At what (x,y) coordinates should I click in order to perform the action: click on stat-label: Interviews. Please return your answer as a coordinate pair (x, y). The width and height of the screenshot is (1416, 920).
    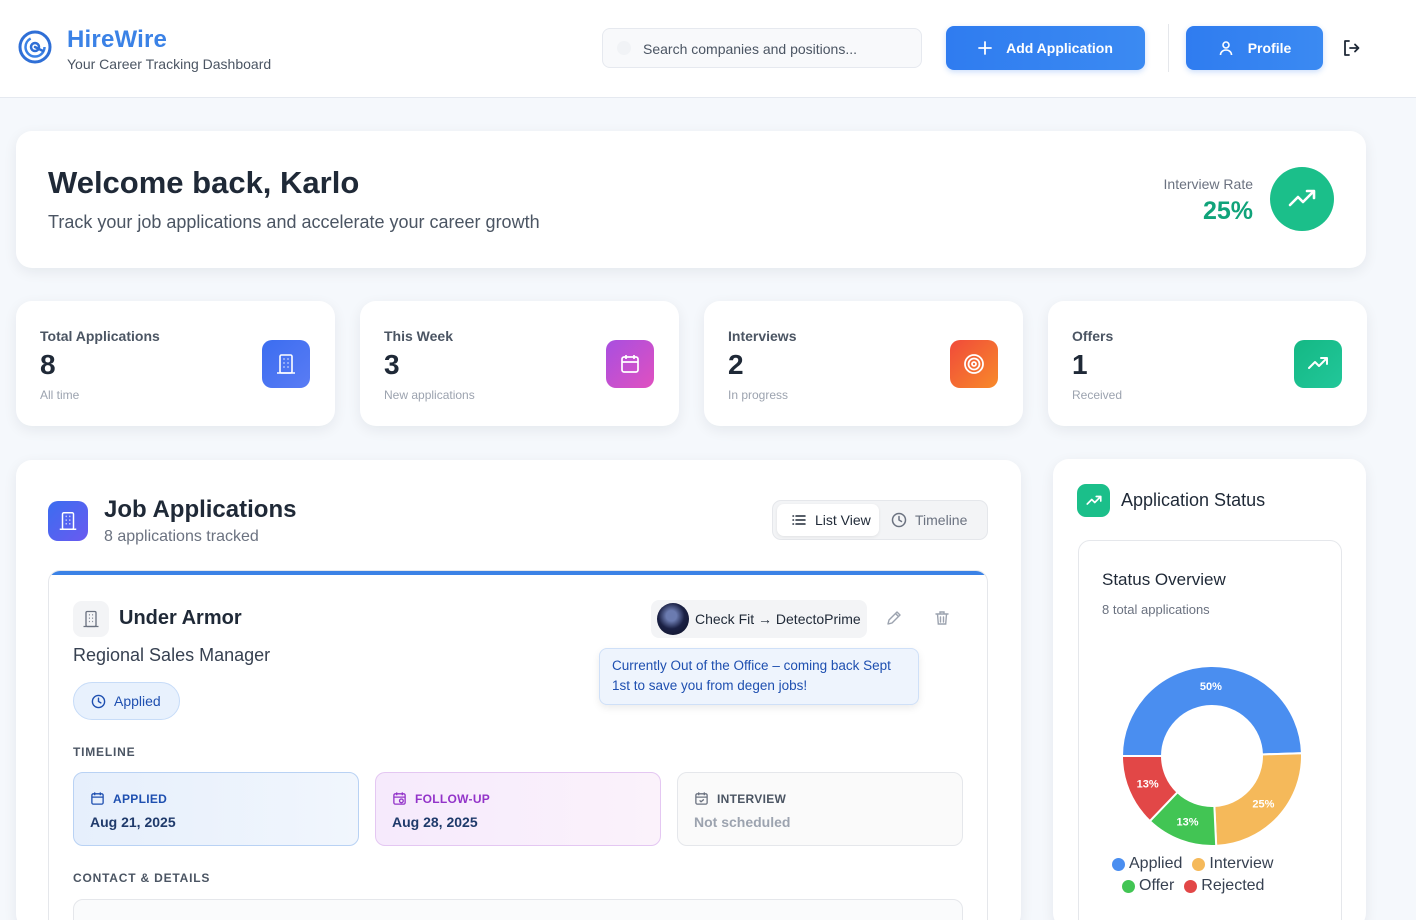
    Looking at the image, I should click on (762, 336).